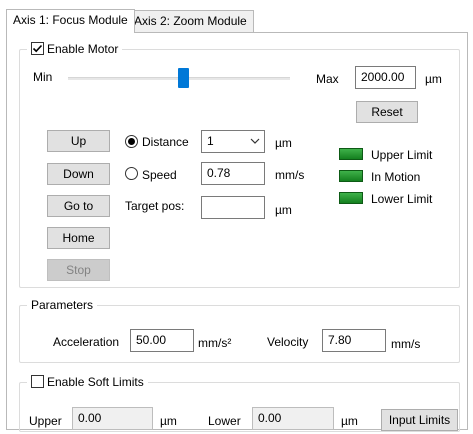 The image size is (473, 434). I want to click on distance-select: 1, so click(233, 141).